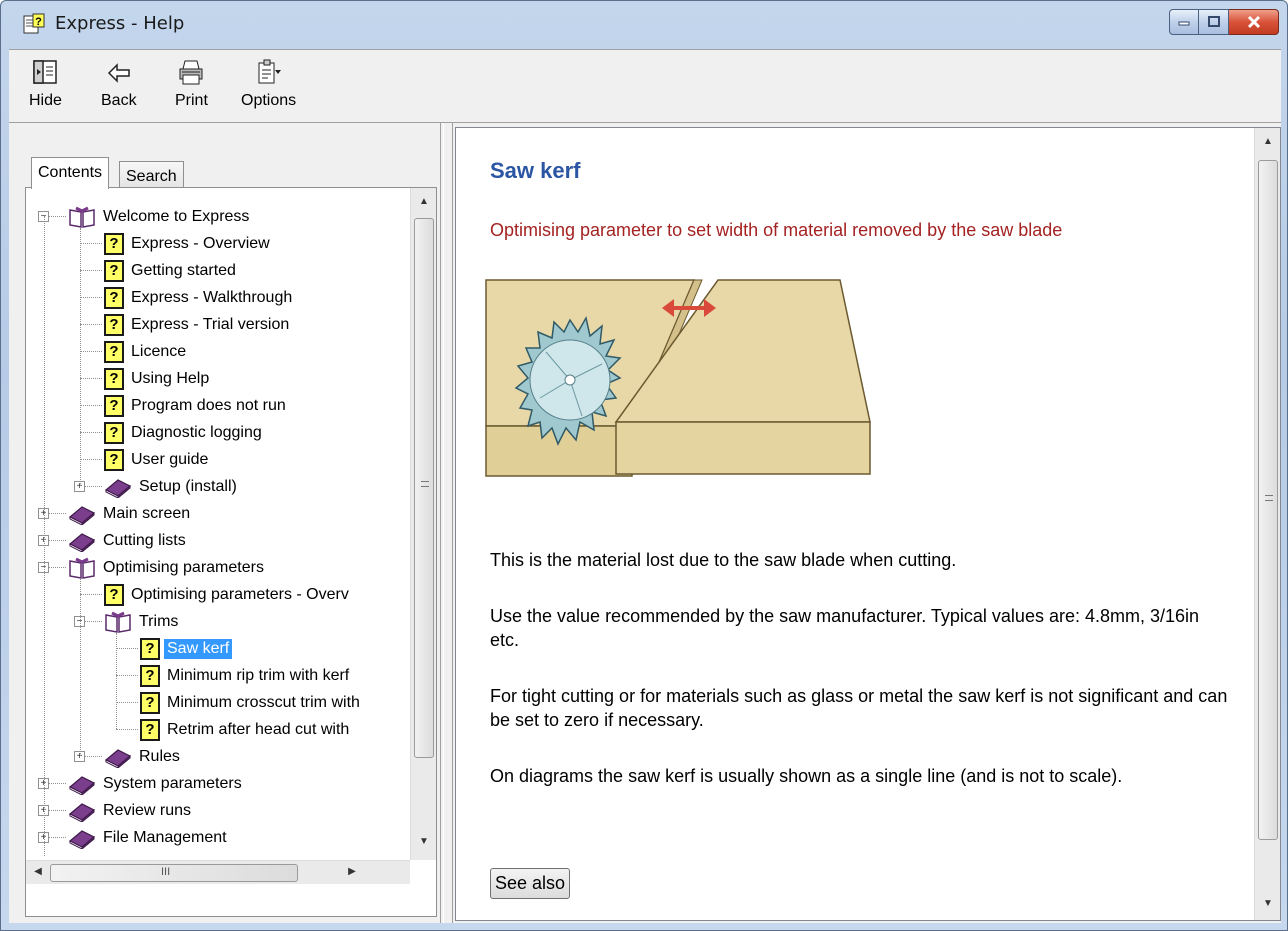  Describe the element at coordinates (1268, 903) in the screenshot. I see `topic-scroll-down-arrow: ▼` at that location.